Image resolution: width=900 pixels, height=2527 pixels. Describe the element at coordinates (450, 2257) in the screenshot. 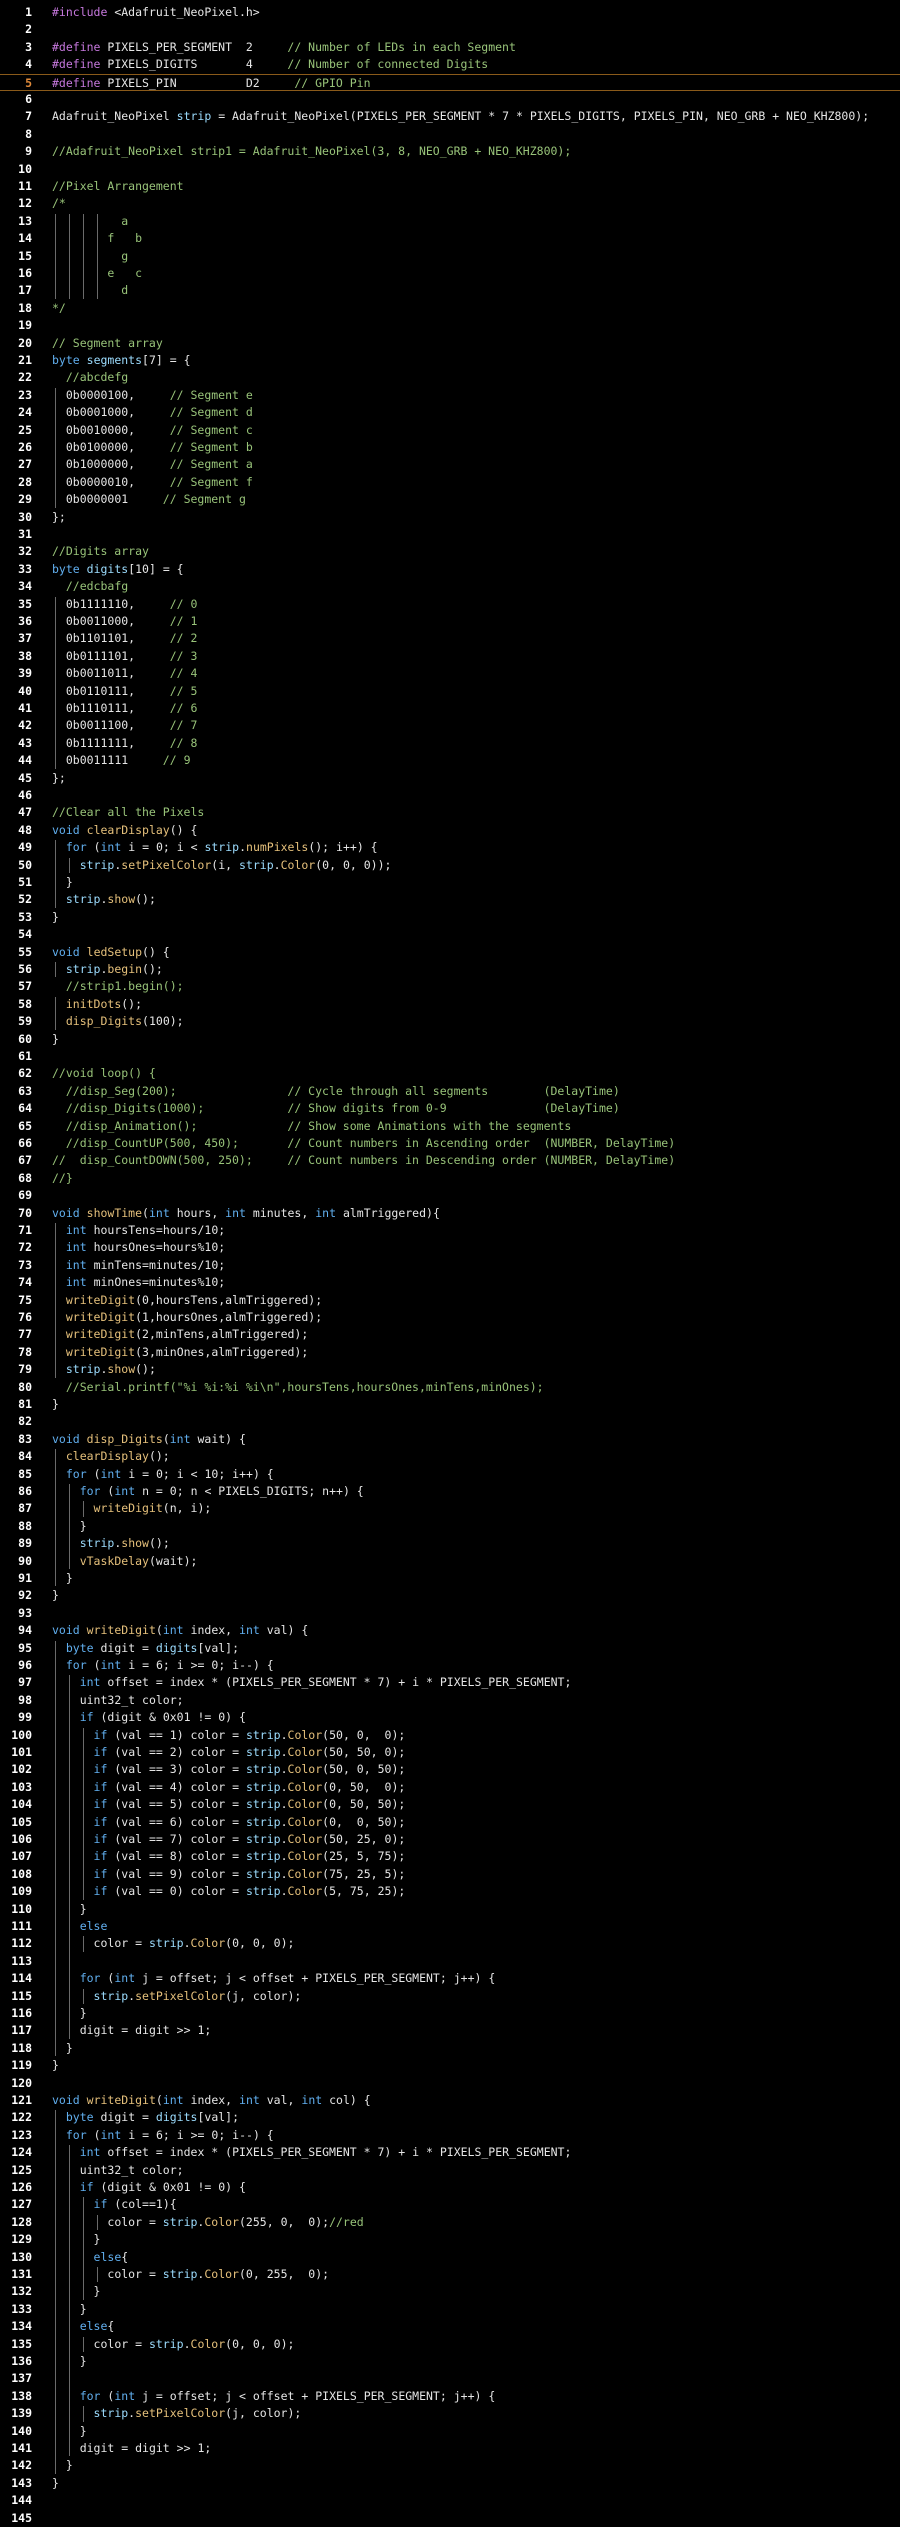

I see `code-line: 130 else{` at that location.